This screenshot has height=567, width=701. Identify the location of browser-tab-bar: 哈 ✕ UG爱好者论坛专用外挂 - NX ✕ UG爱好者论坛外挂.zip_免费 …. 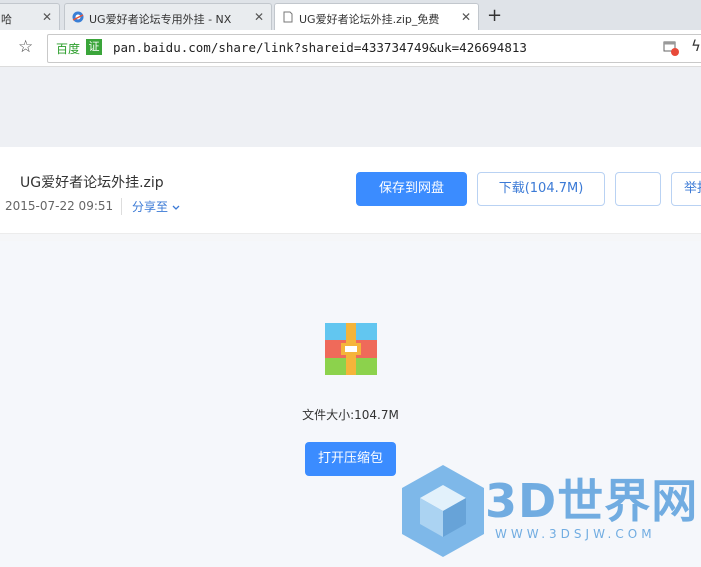
(350, 15).